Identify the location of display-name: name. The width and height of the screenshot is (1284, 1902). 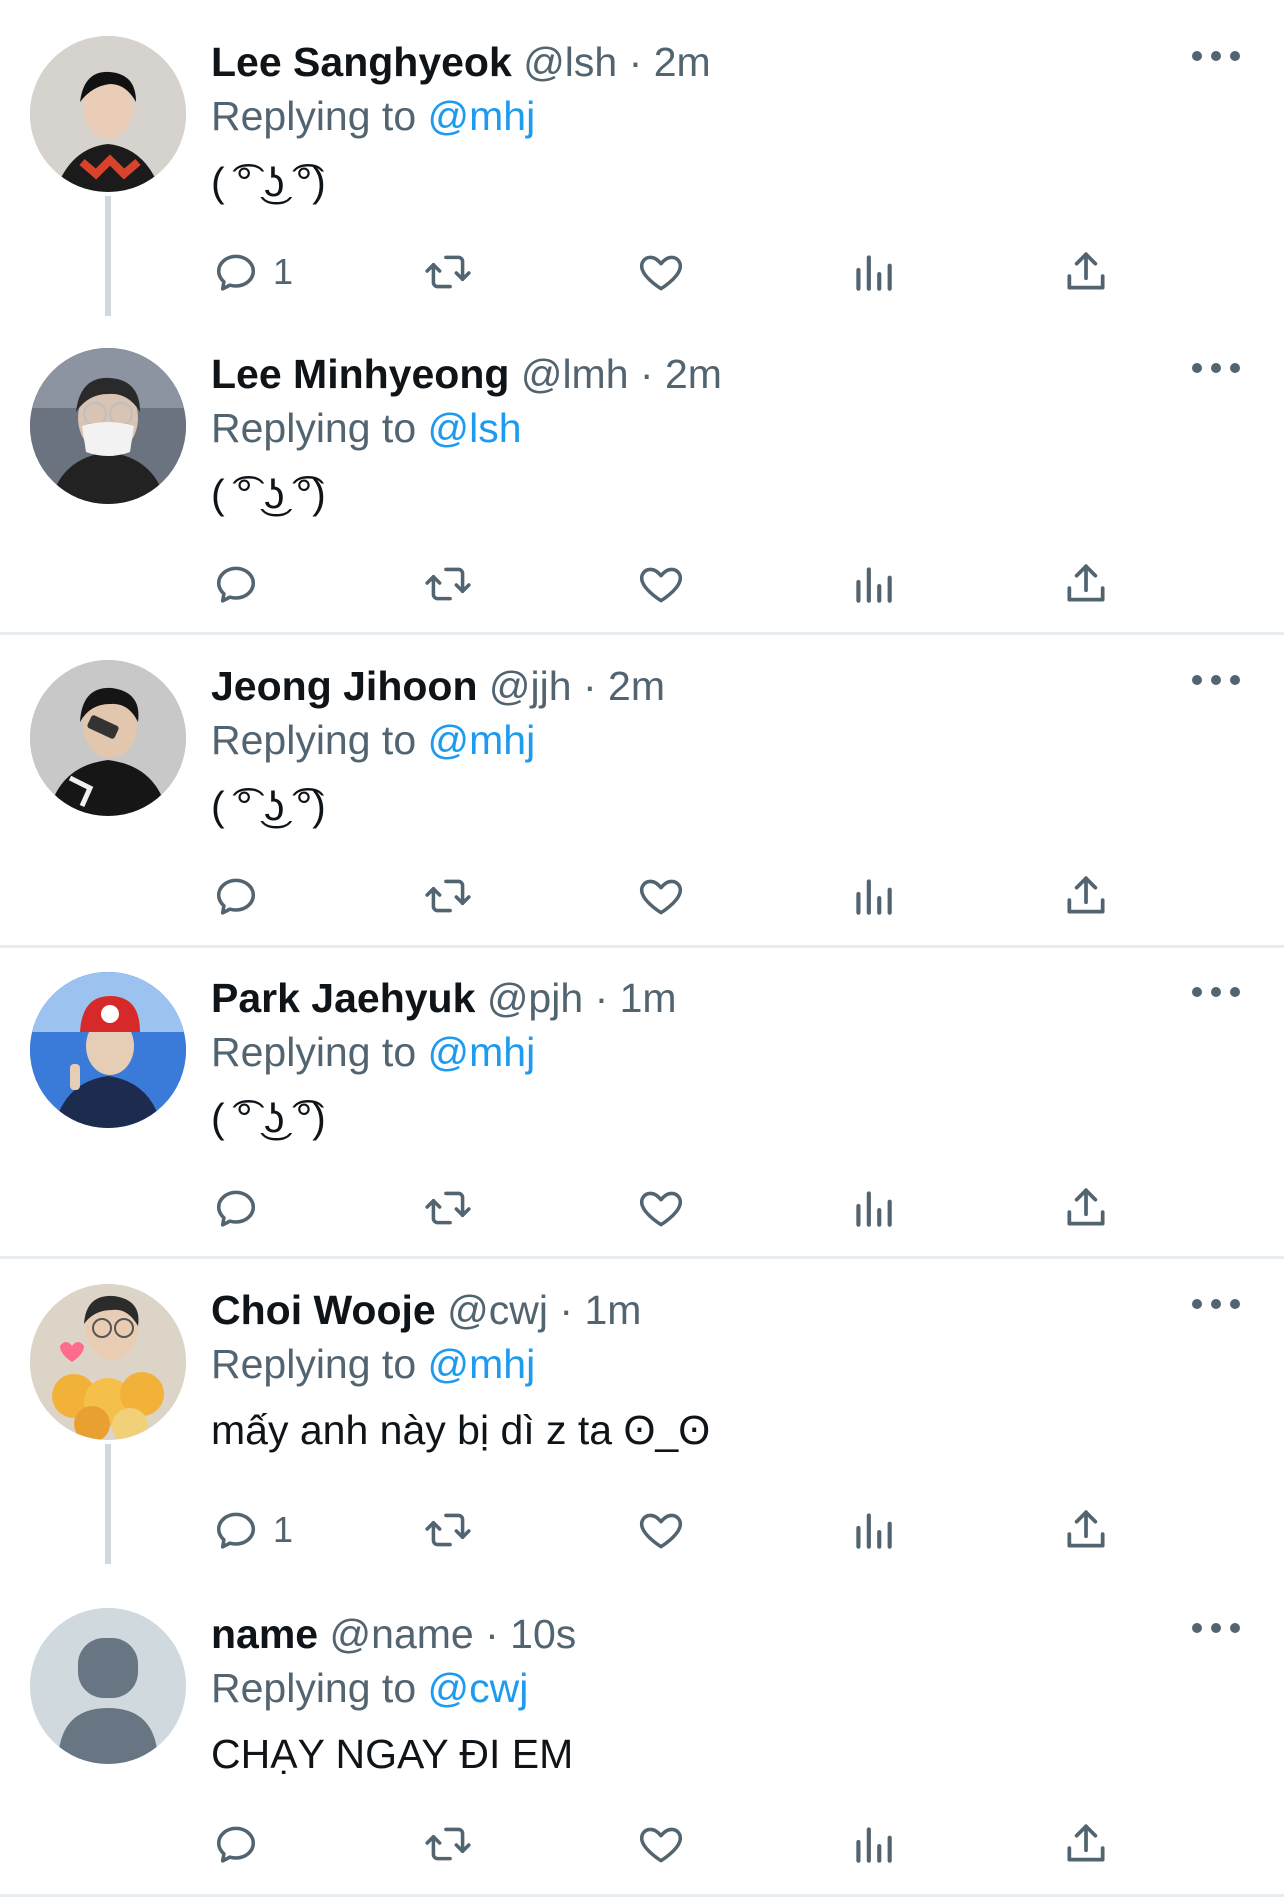
(264, 1634).